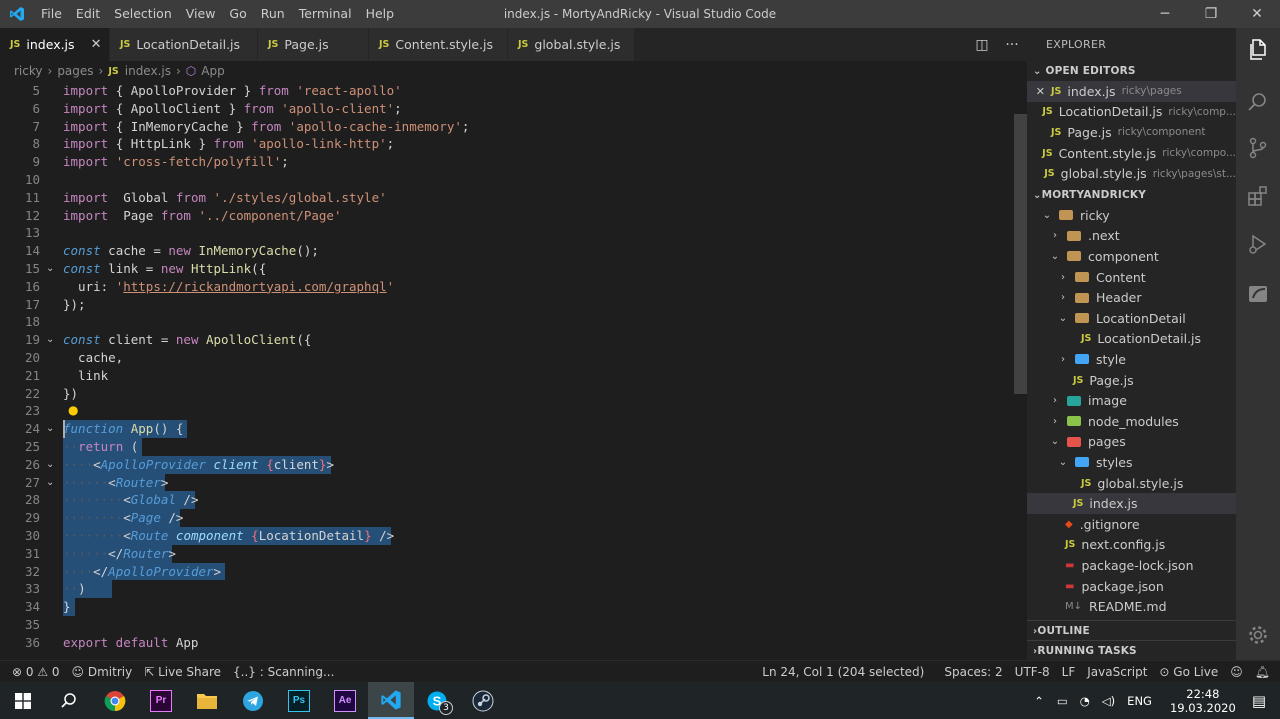  I want to click on breadcrumb-pages: pages, so click(75, 71).